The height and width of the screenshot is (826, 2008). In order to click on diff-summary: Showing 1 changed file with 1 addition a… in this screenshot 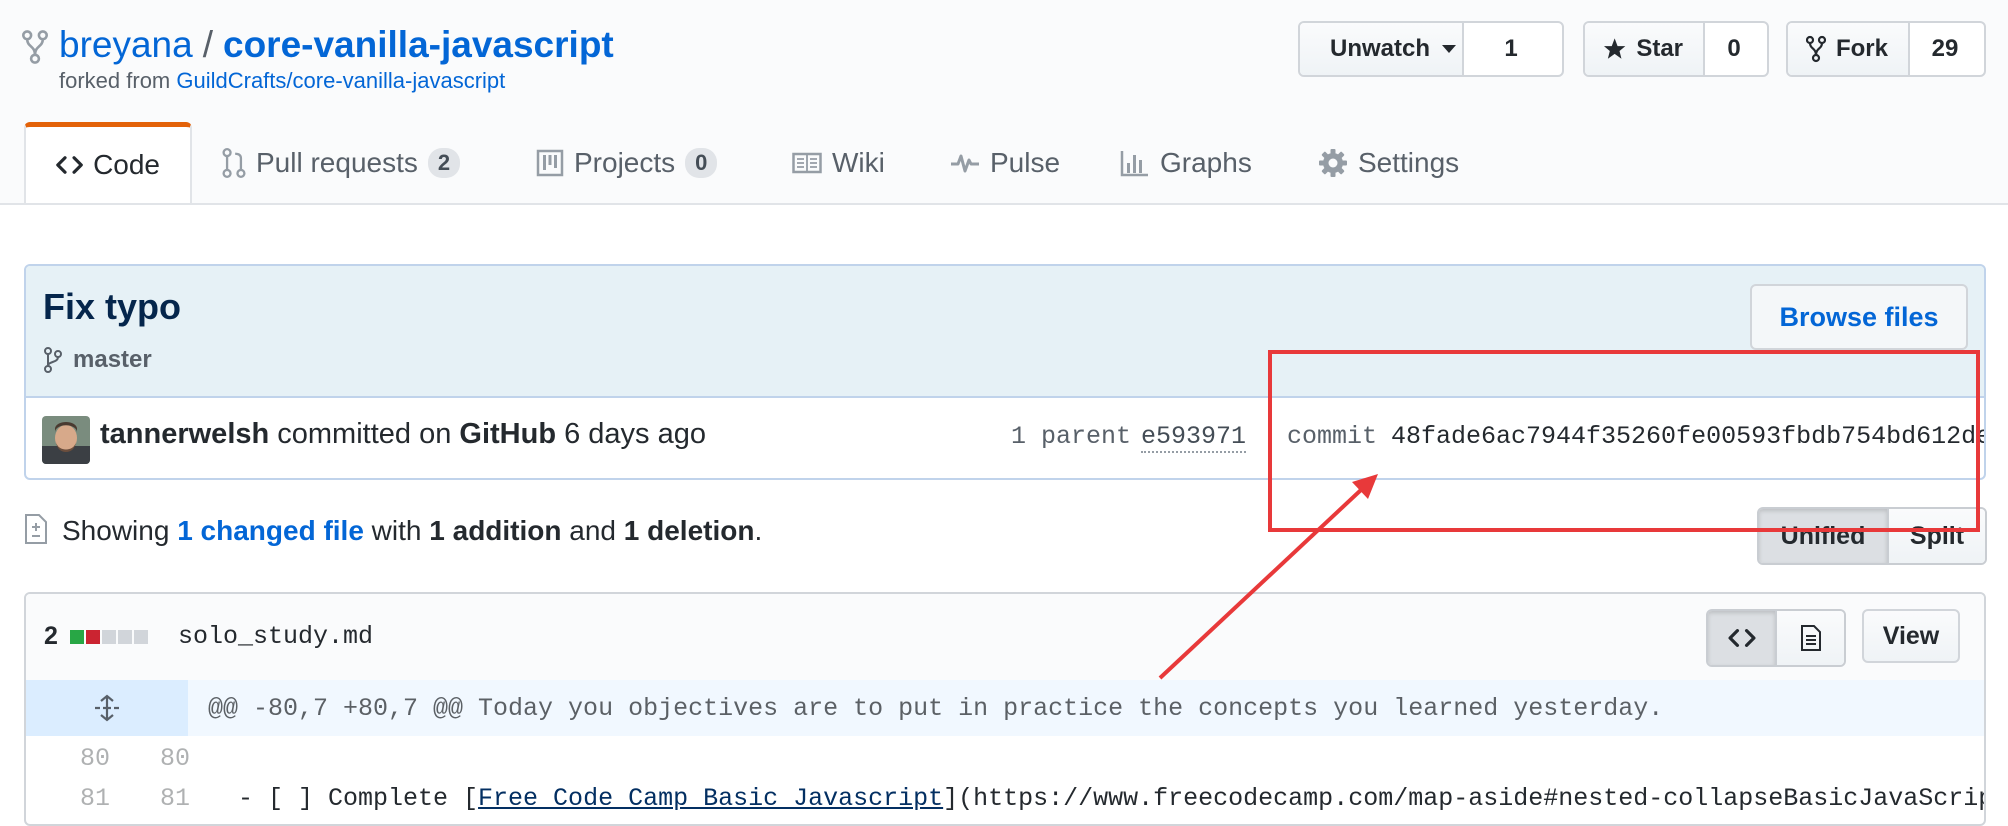, I will do `click(412, 531)`.